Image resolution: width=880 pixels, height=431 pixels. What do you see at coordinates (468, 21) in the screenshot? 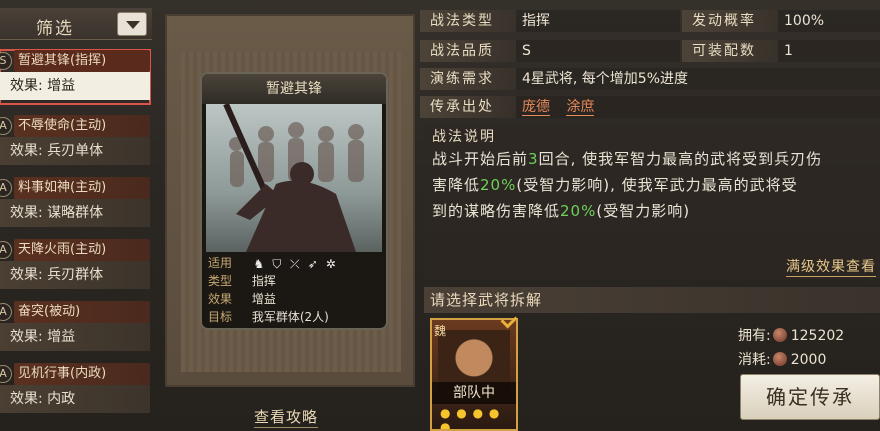
I see `tactic-type-label: 战法类型` at bounding box center [468, 21].